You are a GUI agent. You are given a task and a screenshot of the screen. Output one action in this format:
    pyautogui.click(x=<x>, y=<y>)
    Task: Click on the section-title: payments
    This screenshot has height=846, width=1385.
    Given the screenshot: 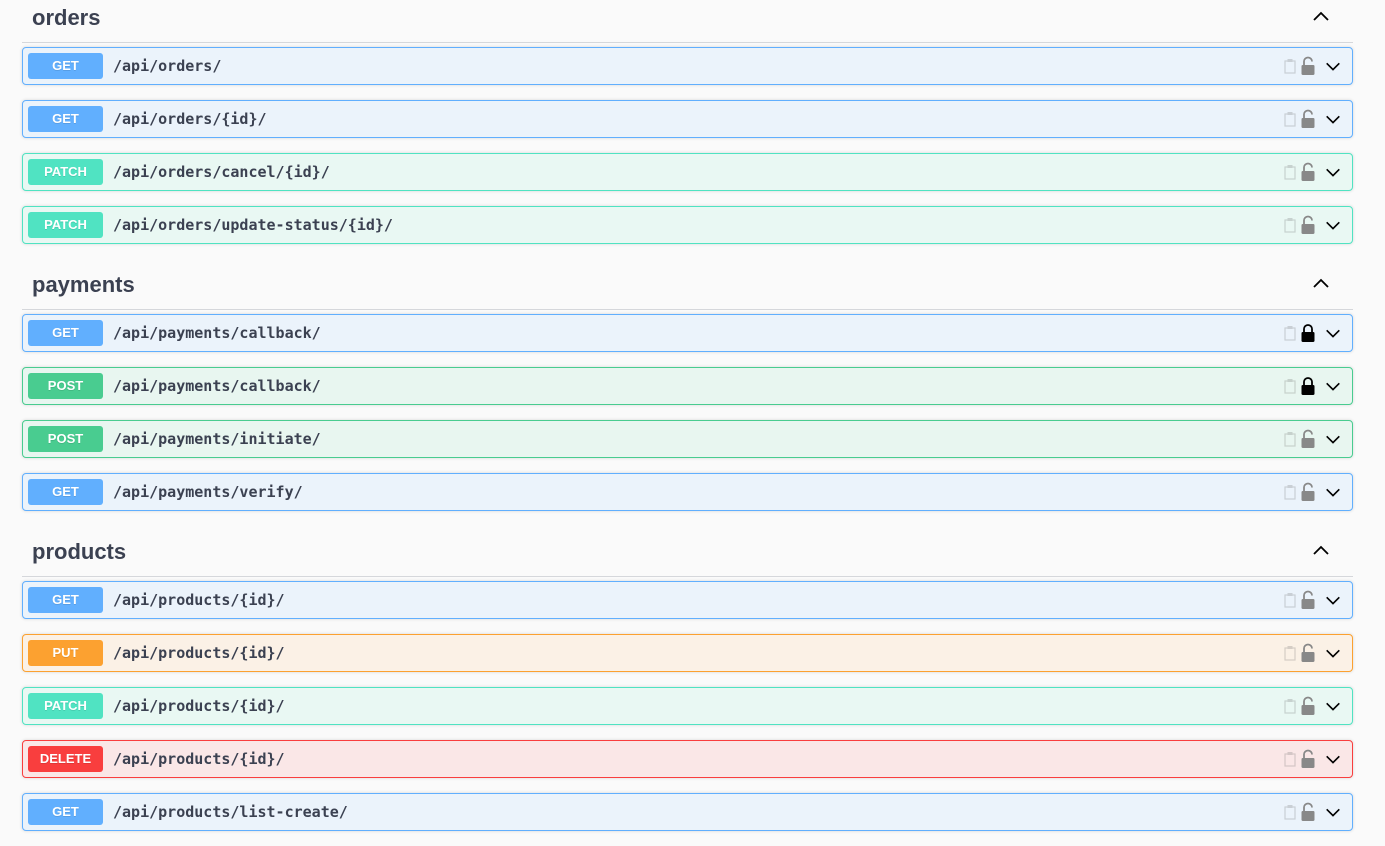 What is the action you would take?
    pyautogui.click(x=83, y=284)
    